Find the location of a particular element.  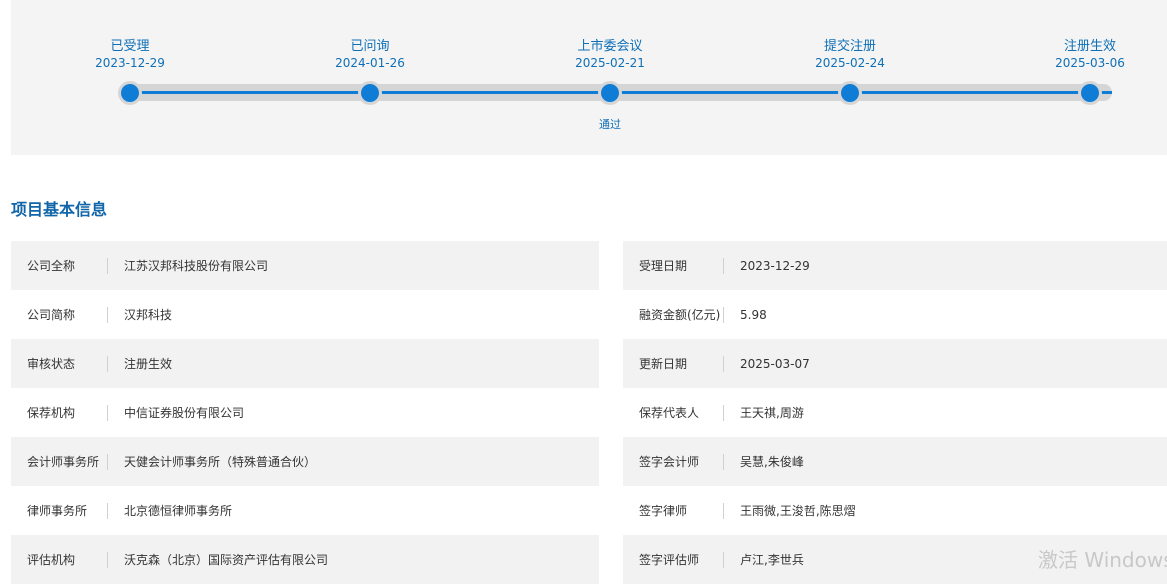

info-value: 2025-03-07 is located at coordinates (775, 363).